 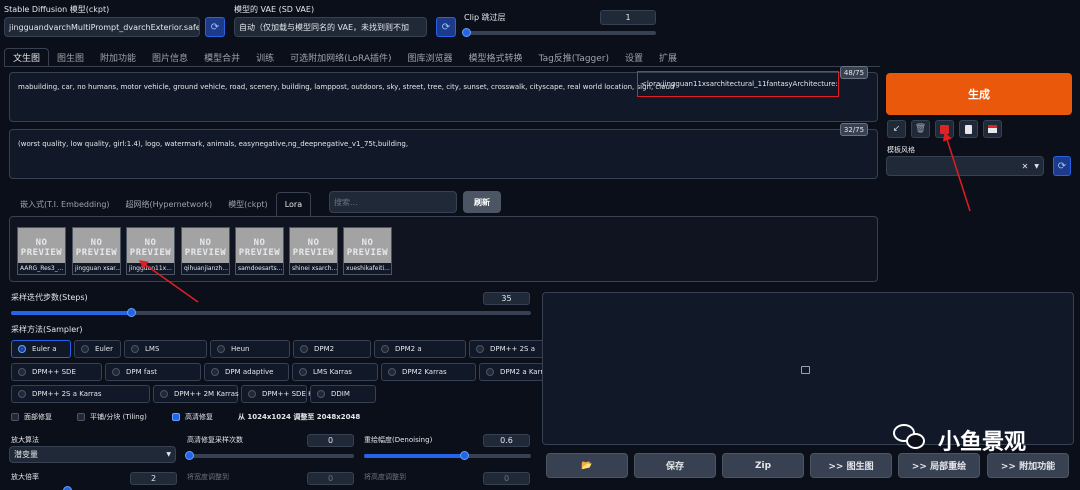 What do you see at coordinates (957, 171) in the screenshot?
I see `annotation-arrow-save-style` at bounding box center [957, 171].